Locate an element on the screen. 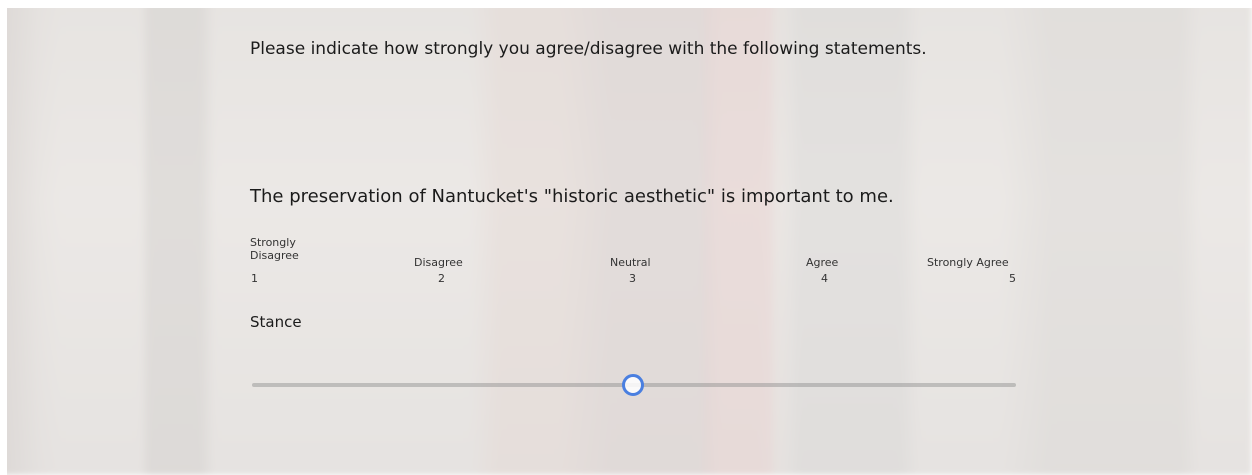  scale-label-3: Neutral is located at coordinates (630, 262).